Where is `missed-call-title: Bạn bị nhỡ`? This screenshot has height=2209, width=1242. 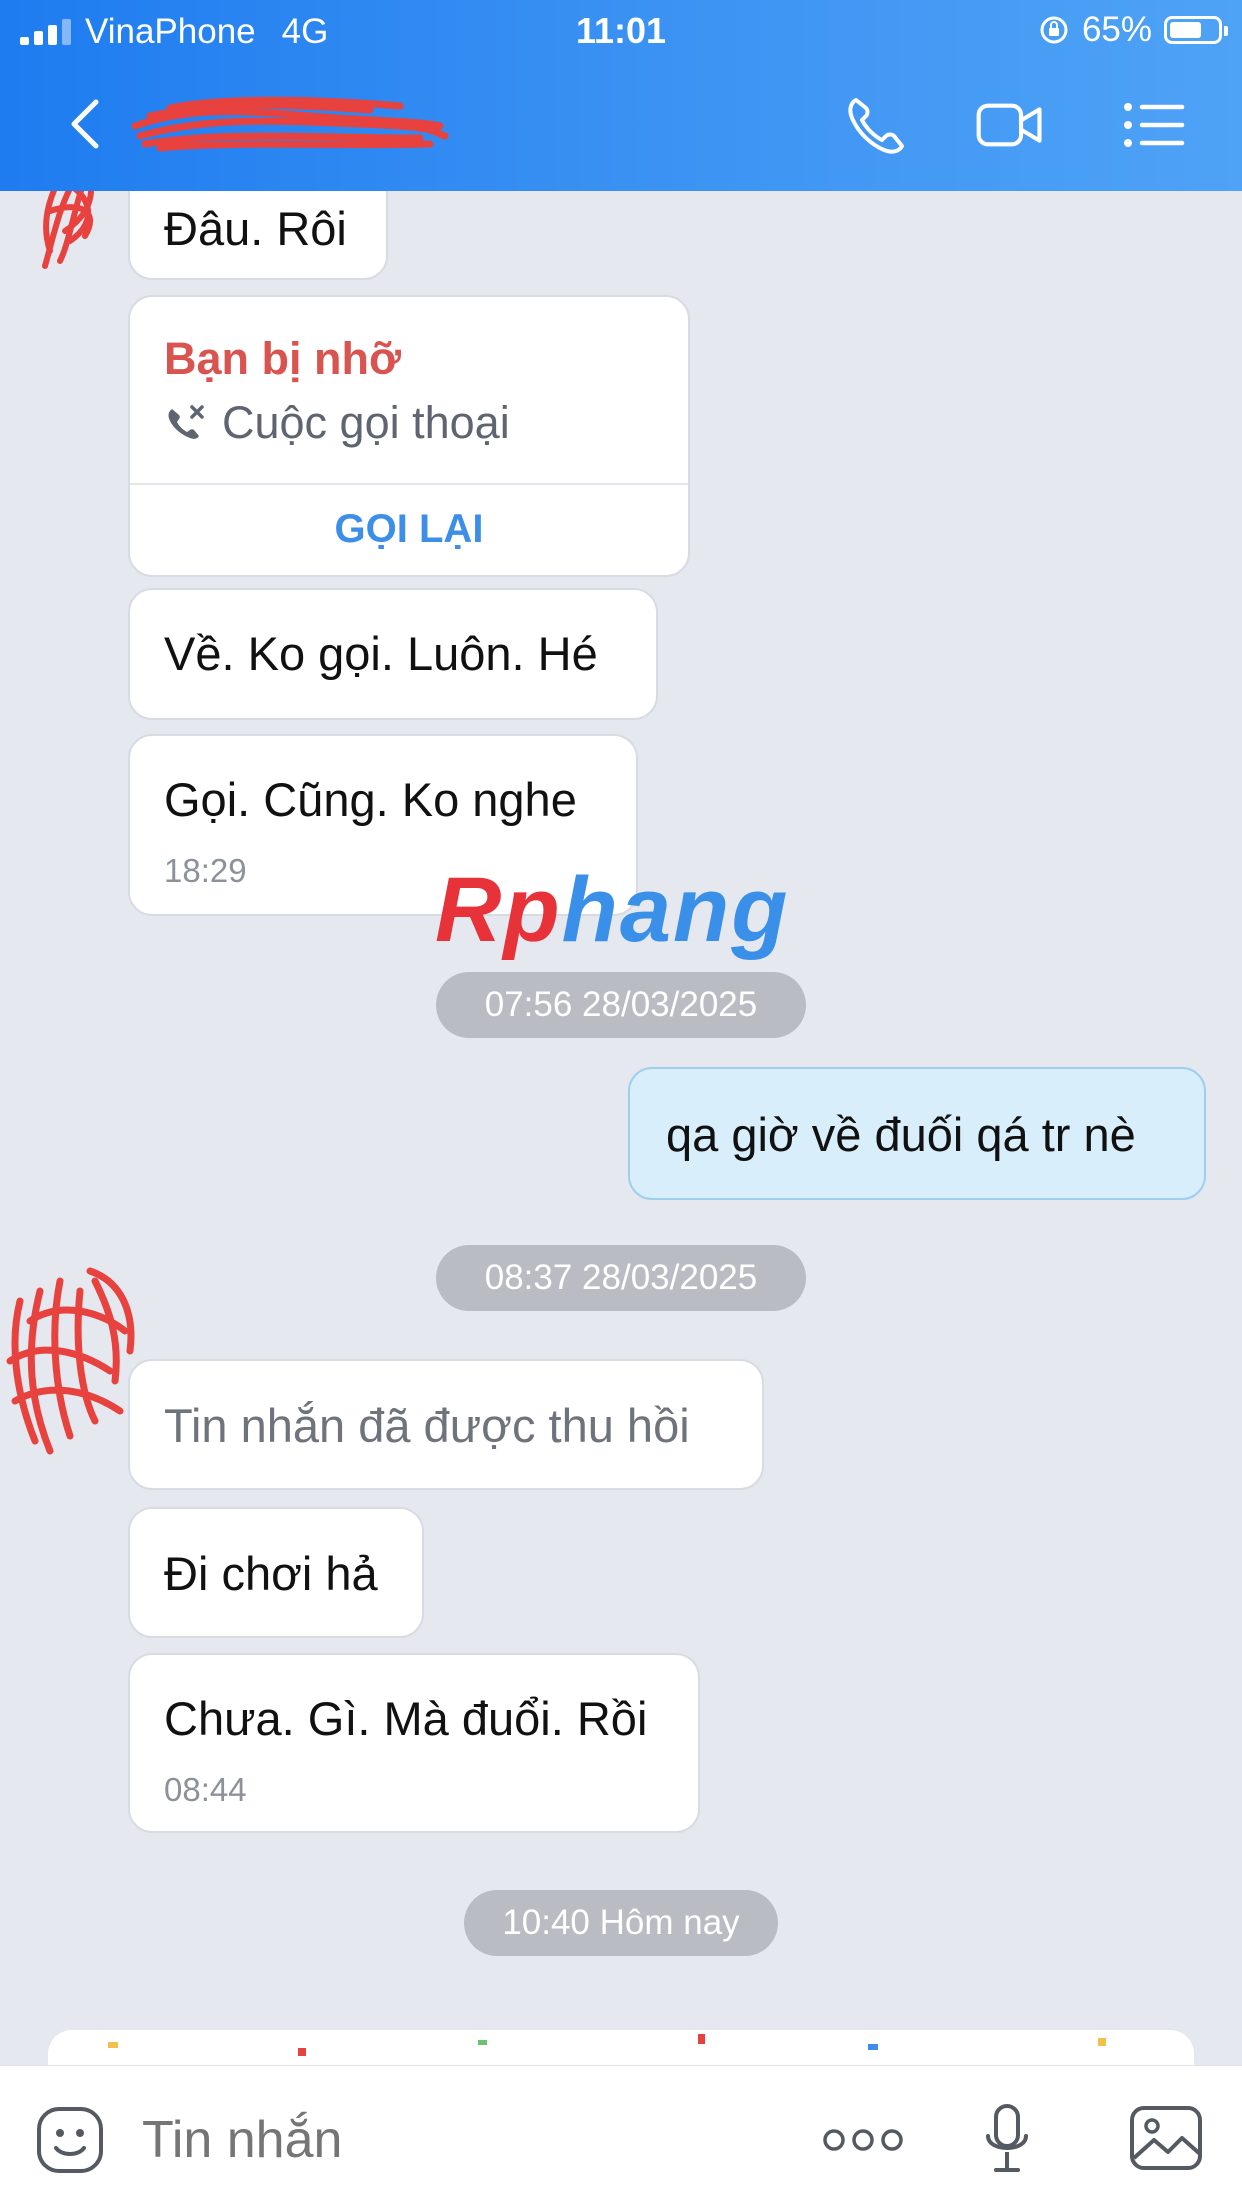 missed-call-title: Bạn bị nhỡ is located at coordinates (282, 358).